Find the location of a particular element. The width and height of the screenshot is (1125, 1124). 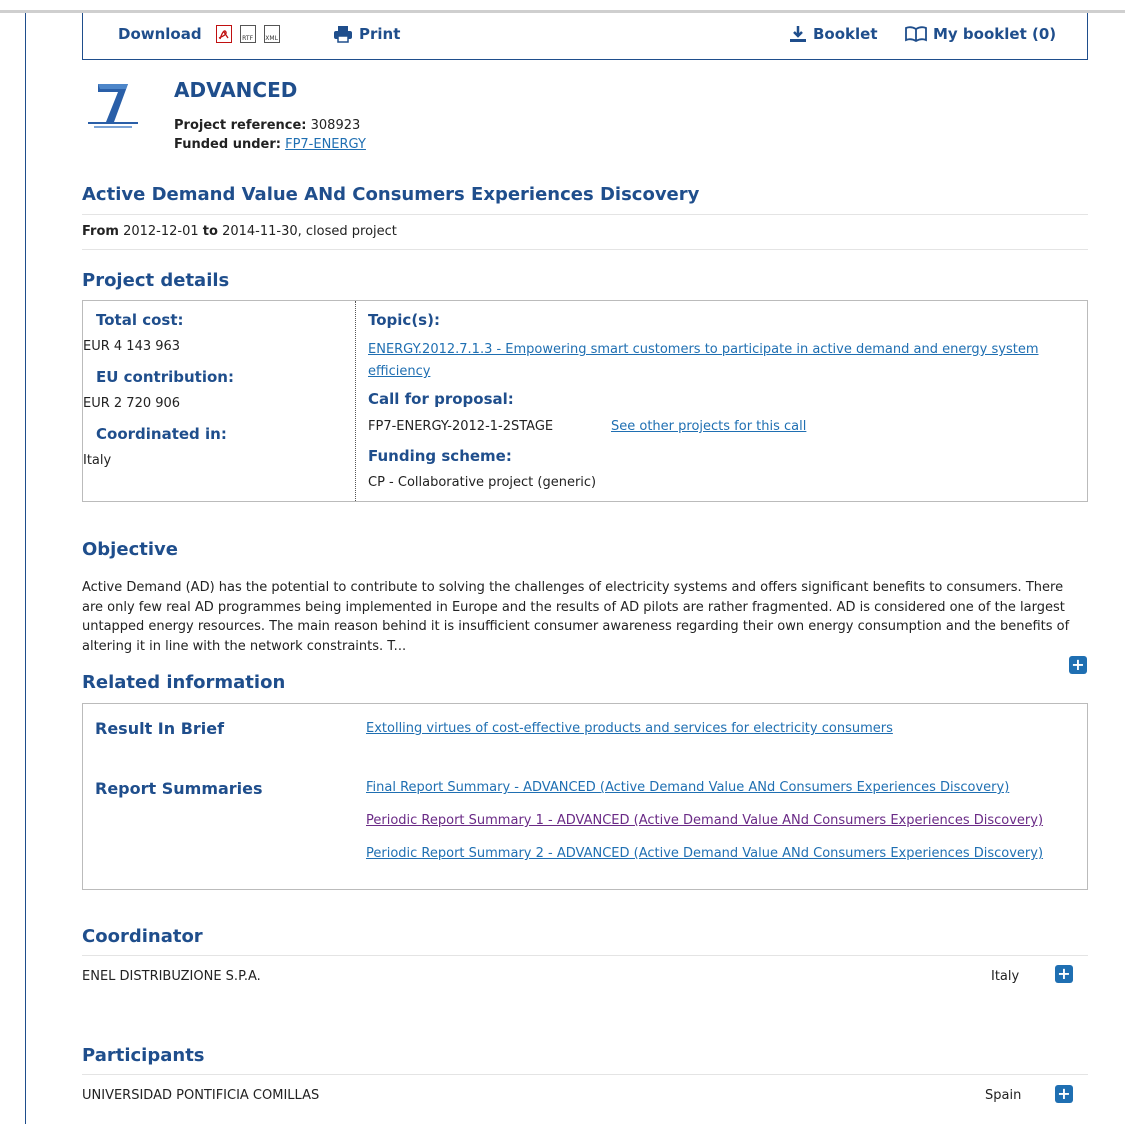

booklet-button: Booklet is located at coordinates (833, 34).